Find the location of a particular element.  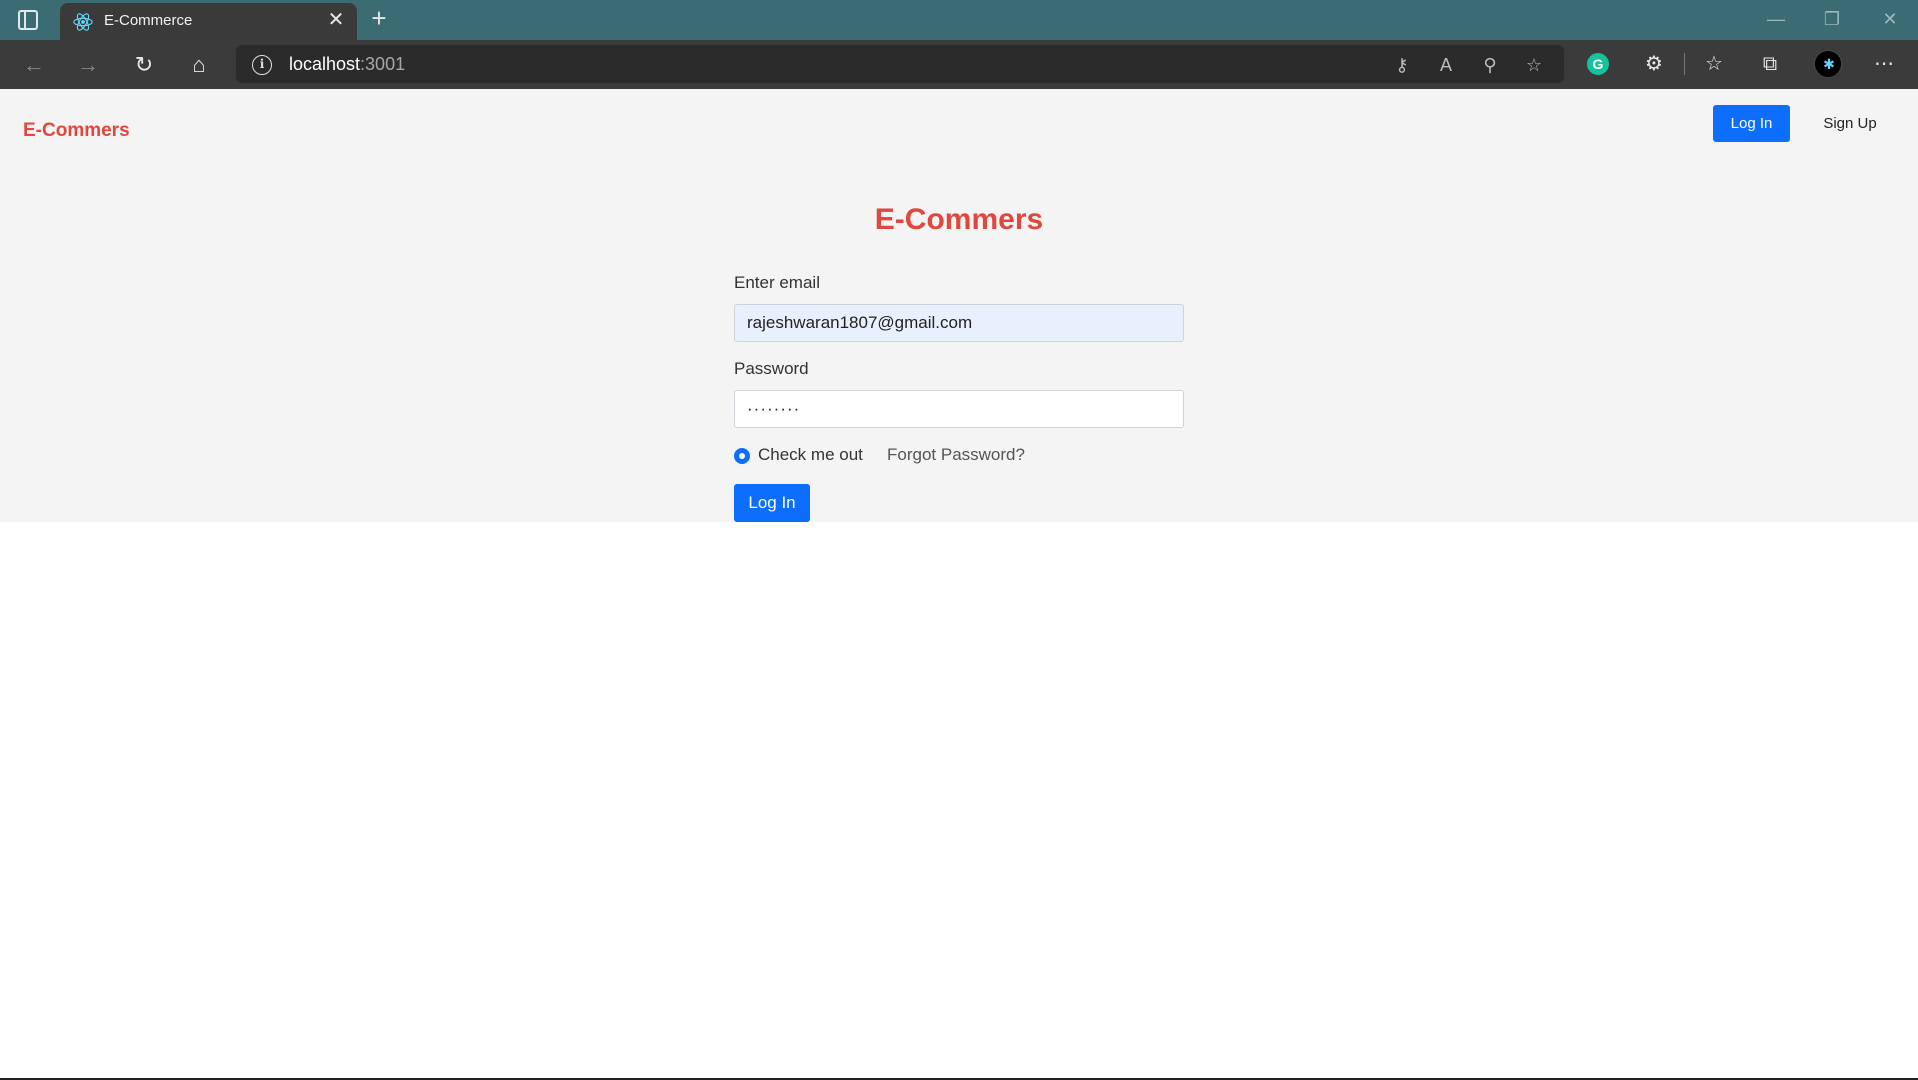

extensions-icon: ⚙ is located at coordinates (1654, 64).